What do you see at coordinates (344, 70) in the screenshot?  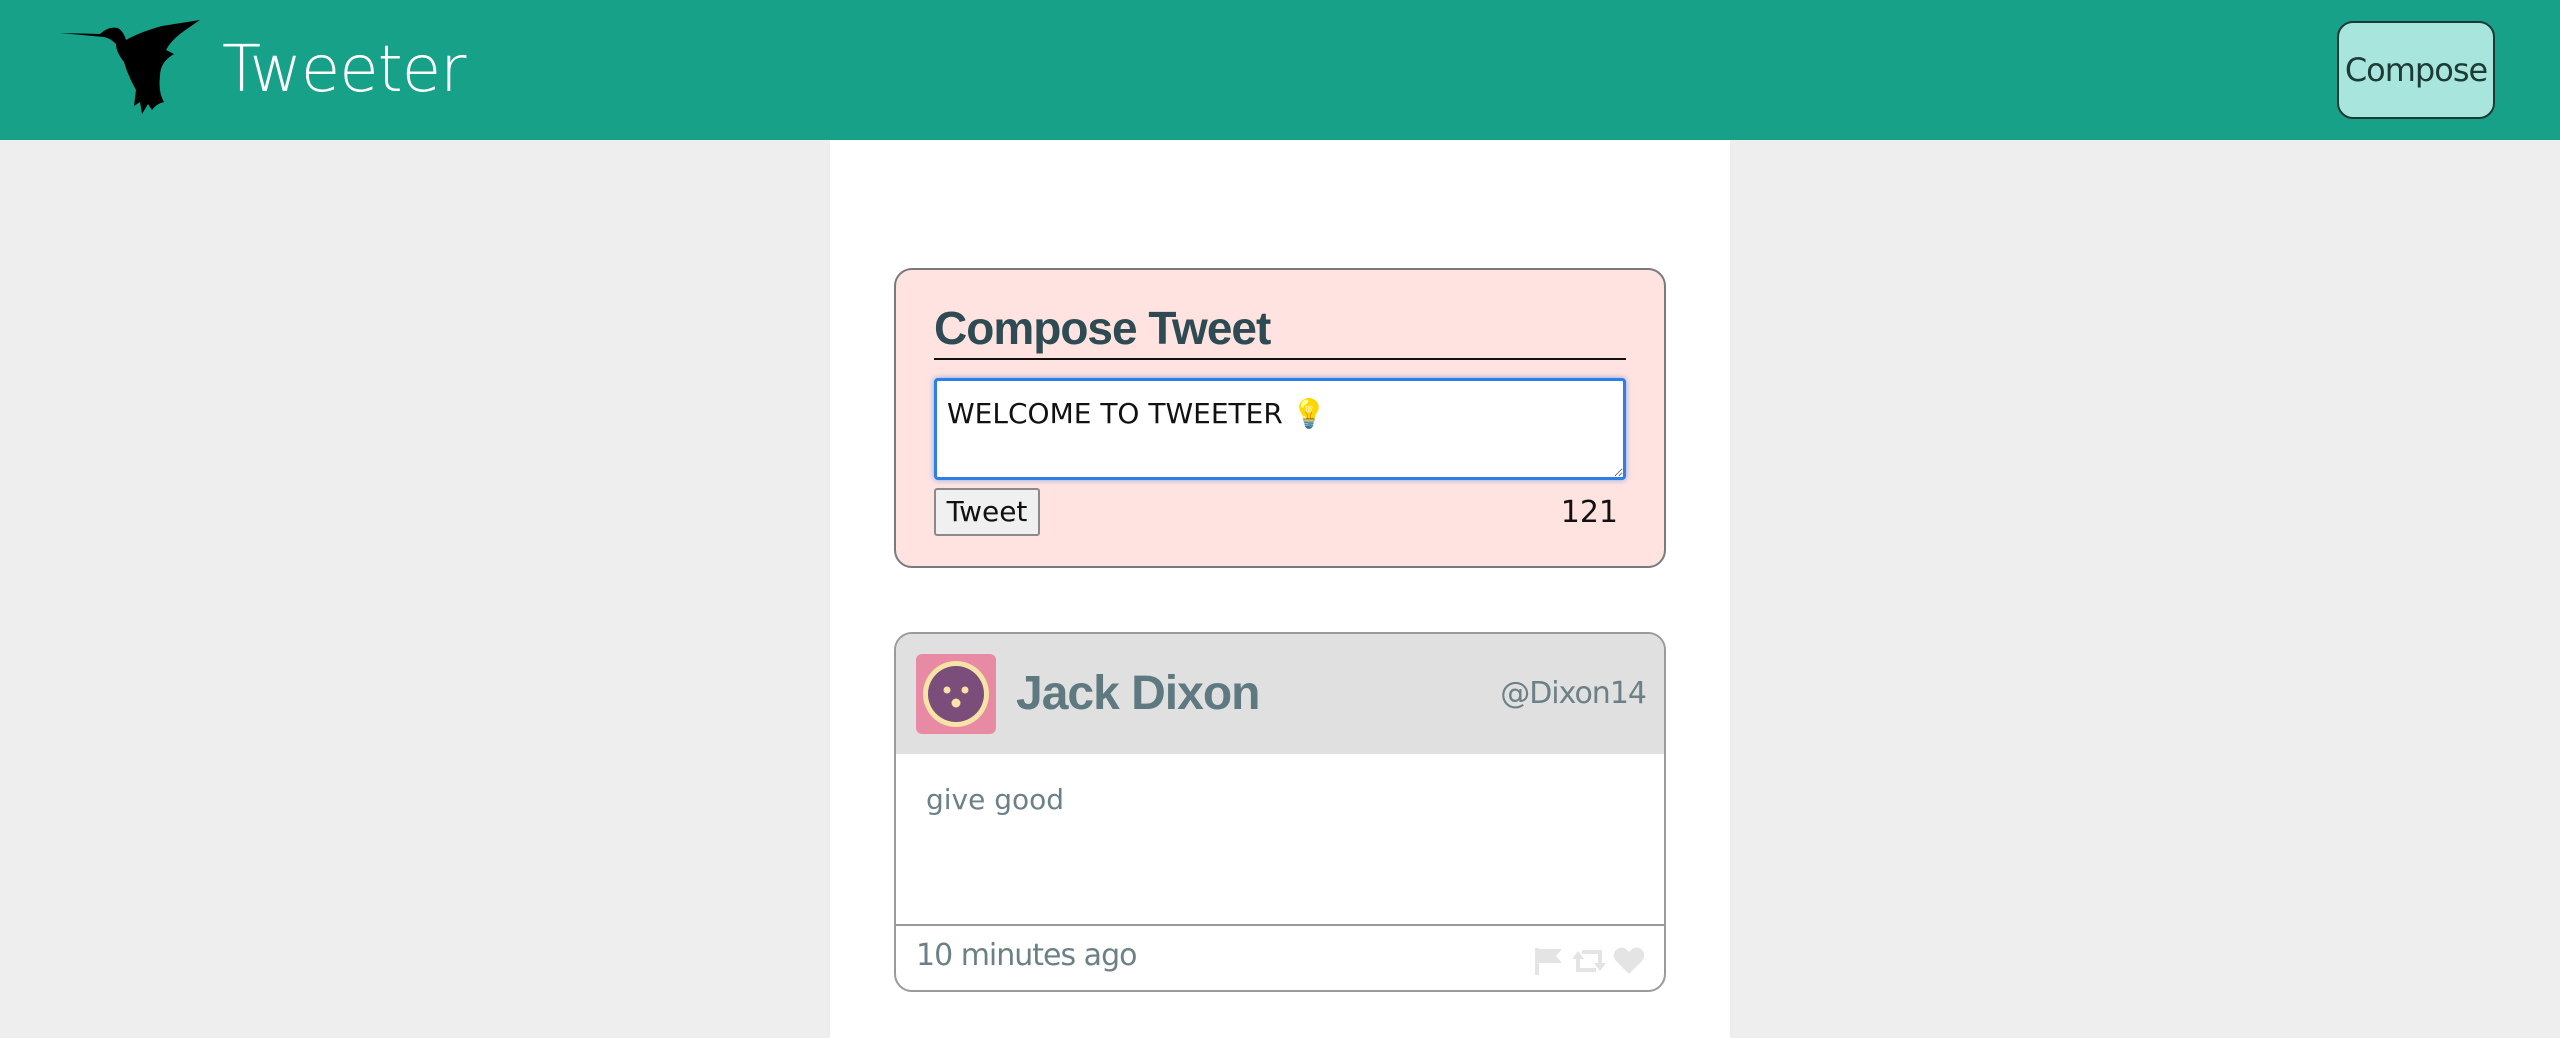 I see `app-brand: Tweeter` at bounding box center [344, 70].